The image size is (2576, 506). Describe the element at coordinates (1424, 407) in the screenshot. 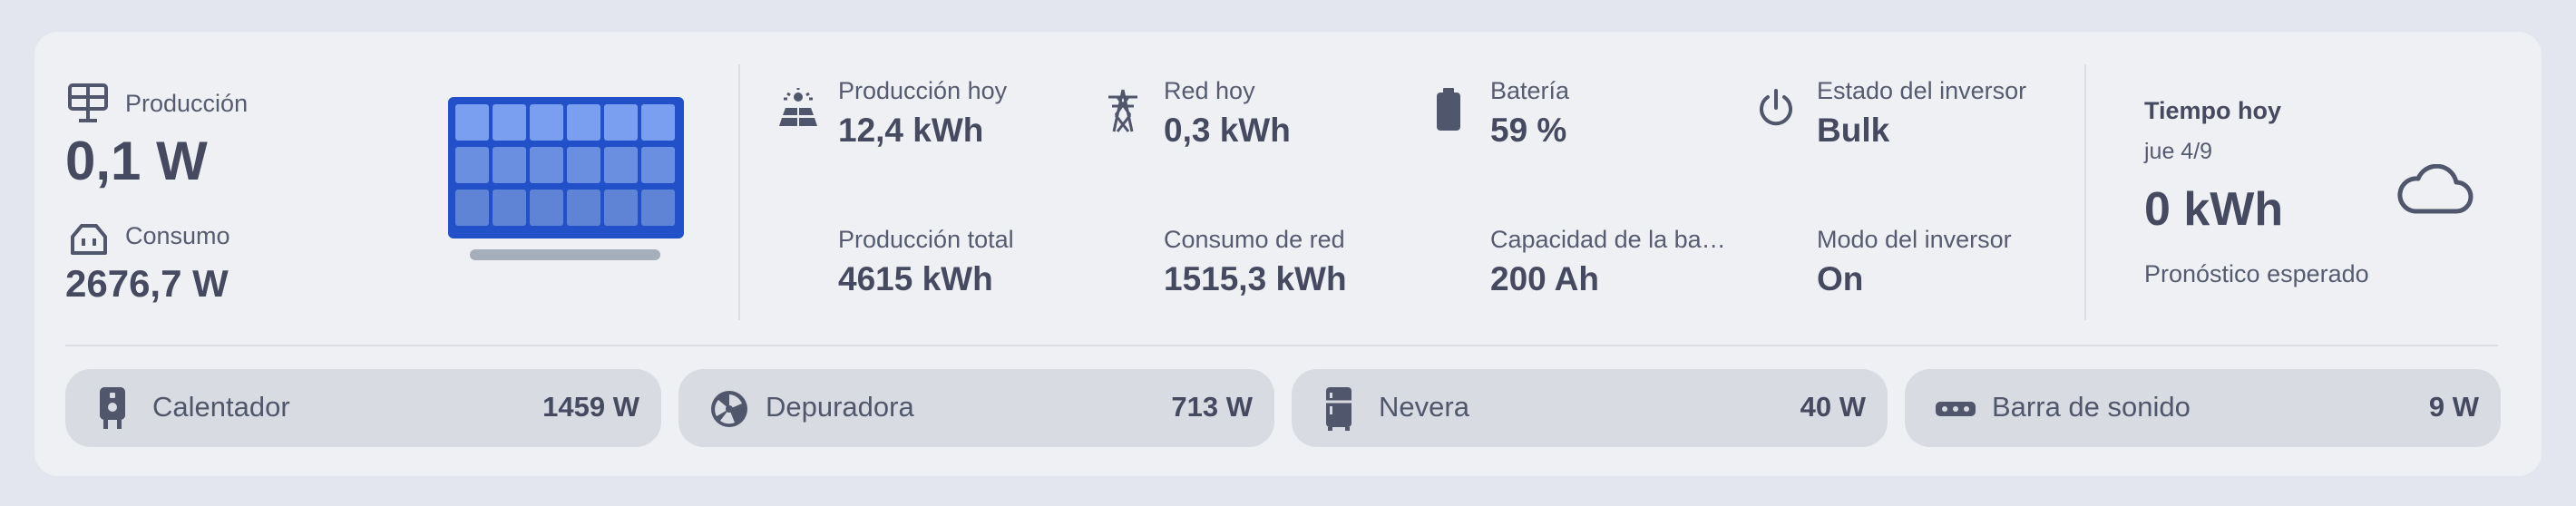

I see `device-name: Nevera` at that location.